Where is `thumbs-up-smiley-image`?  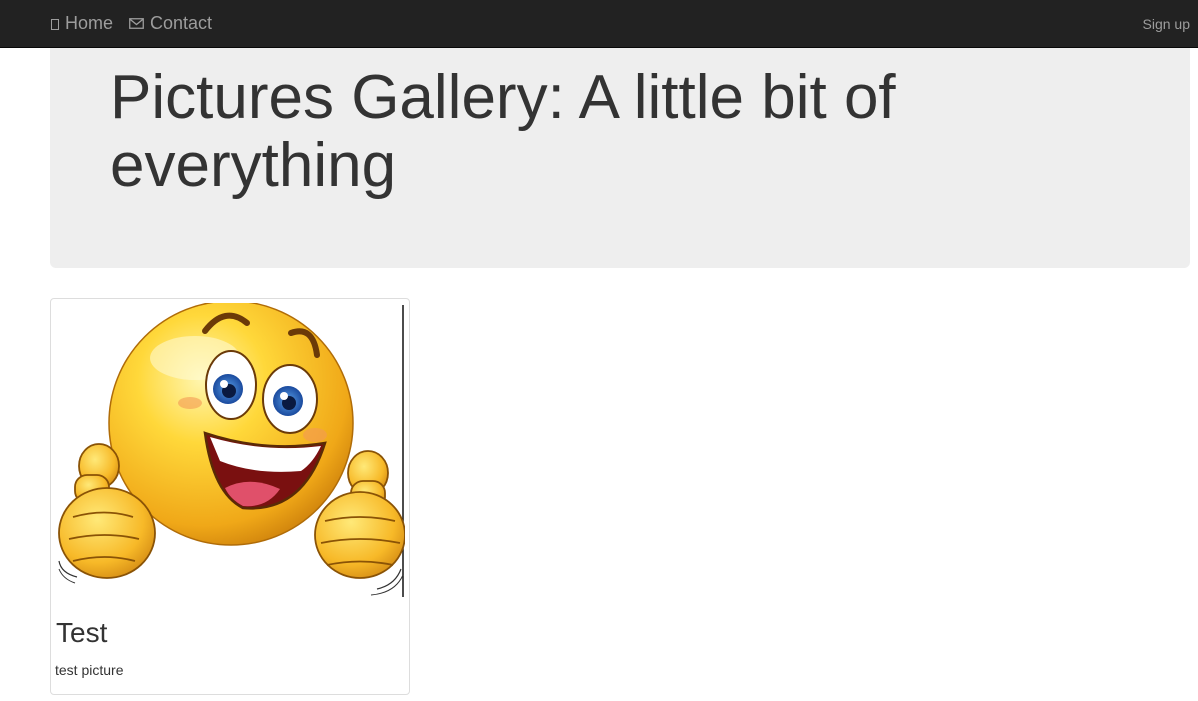 thumbs-up-smiley-image is located at coordinates (230, 450).